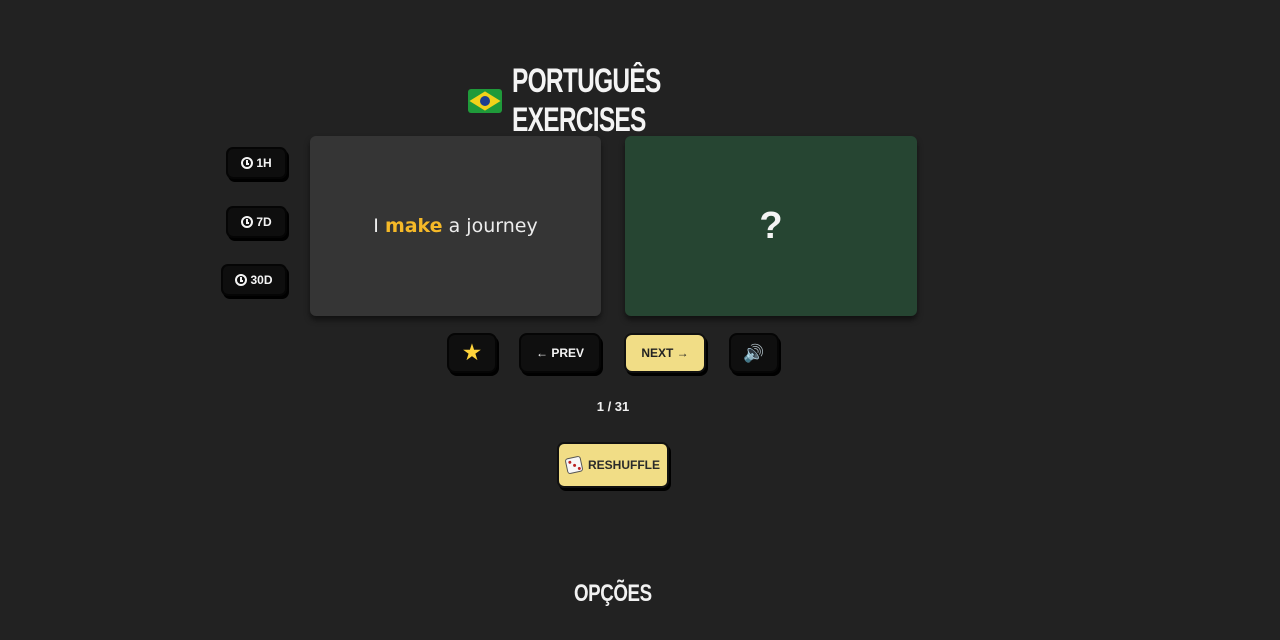 The height and width of the screenshot is (640, 1280). I want to click on time-filter-label: 7D, so click(264, 222).